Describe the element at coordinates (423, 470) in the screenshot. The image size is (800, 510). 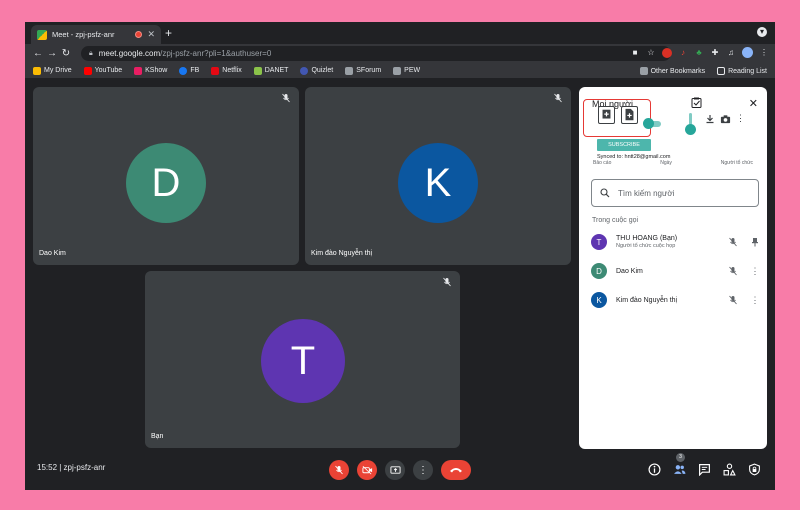
I see `more-options-button: ⋮` at that location.